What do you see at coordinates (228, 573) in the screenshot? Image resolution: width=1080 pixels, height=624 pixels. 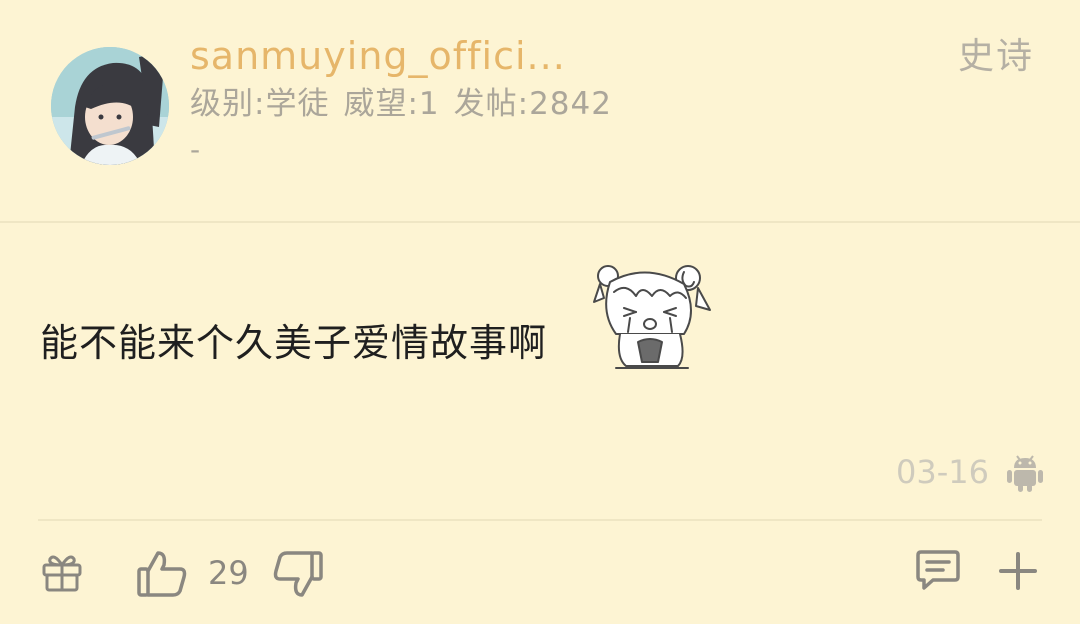 I see `like-count: 29` at bounding box center [228, 573].